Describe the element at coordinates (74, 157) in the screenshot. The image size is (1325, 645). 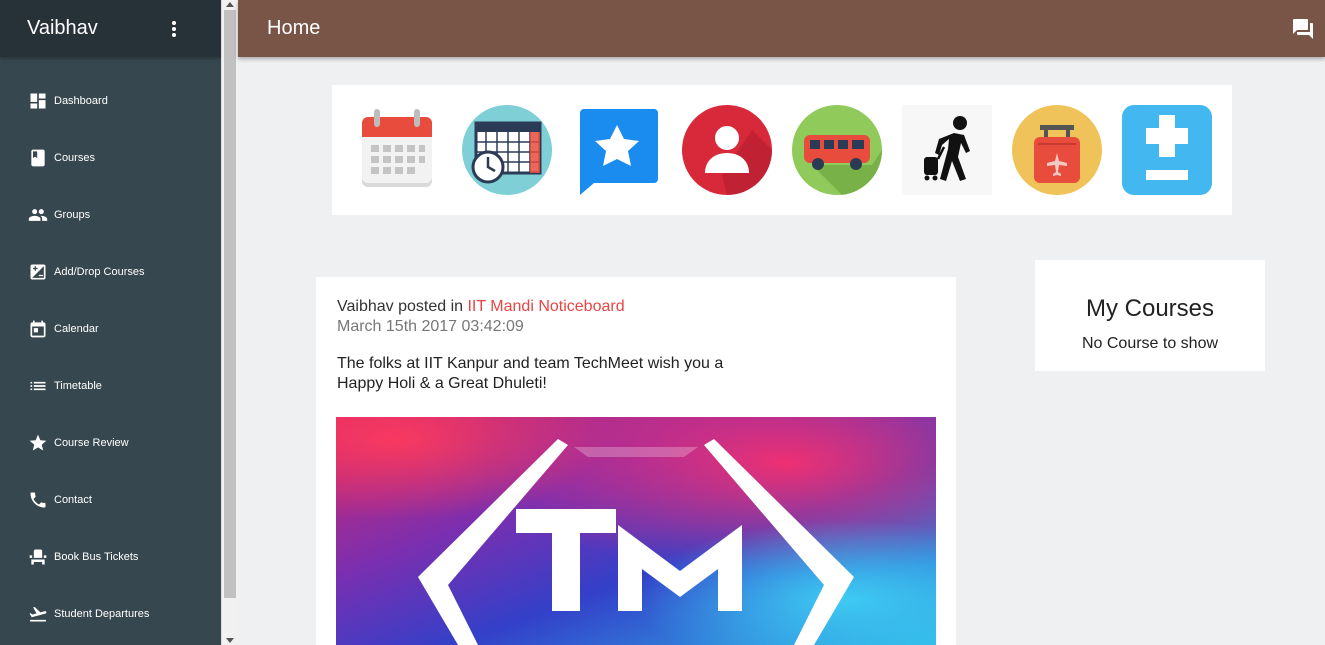
I see `sidebar-item-label: Courses` at that location.